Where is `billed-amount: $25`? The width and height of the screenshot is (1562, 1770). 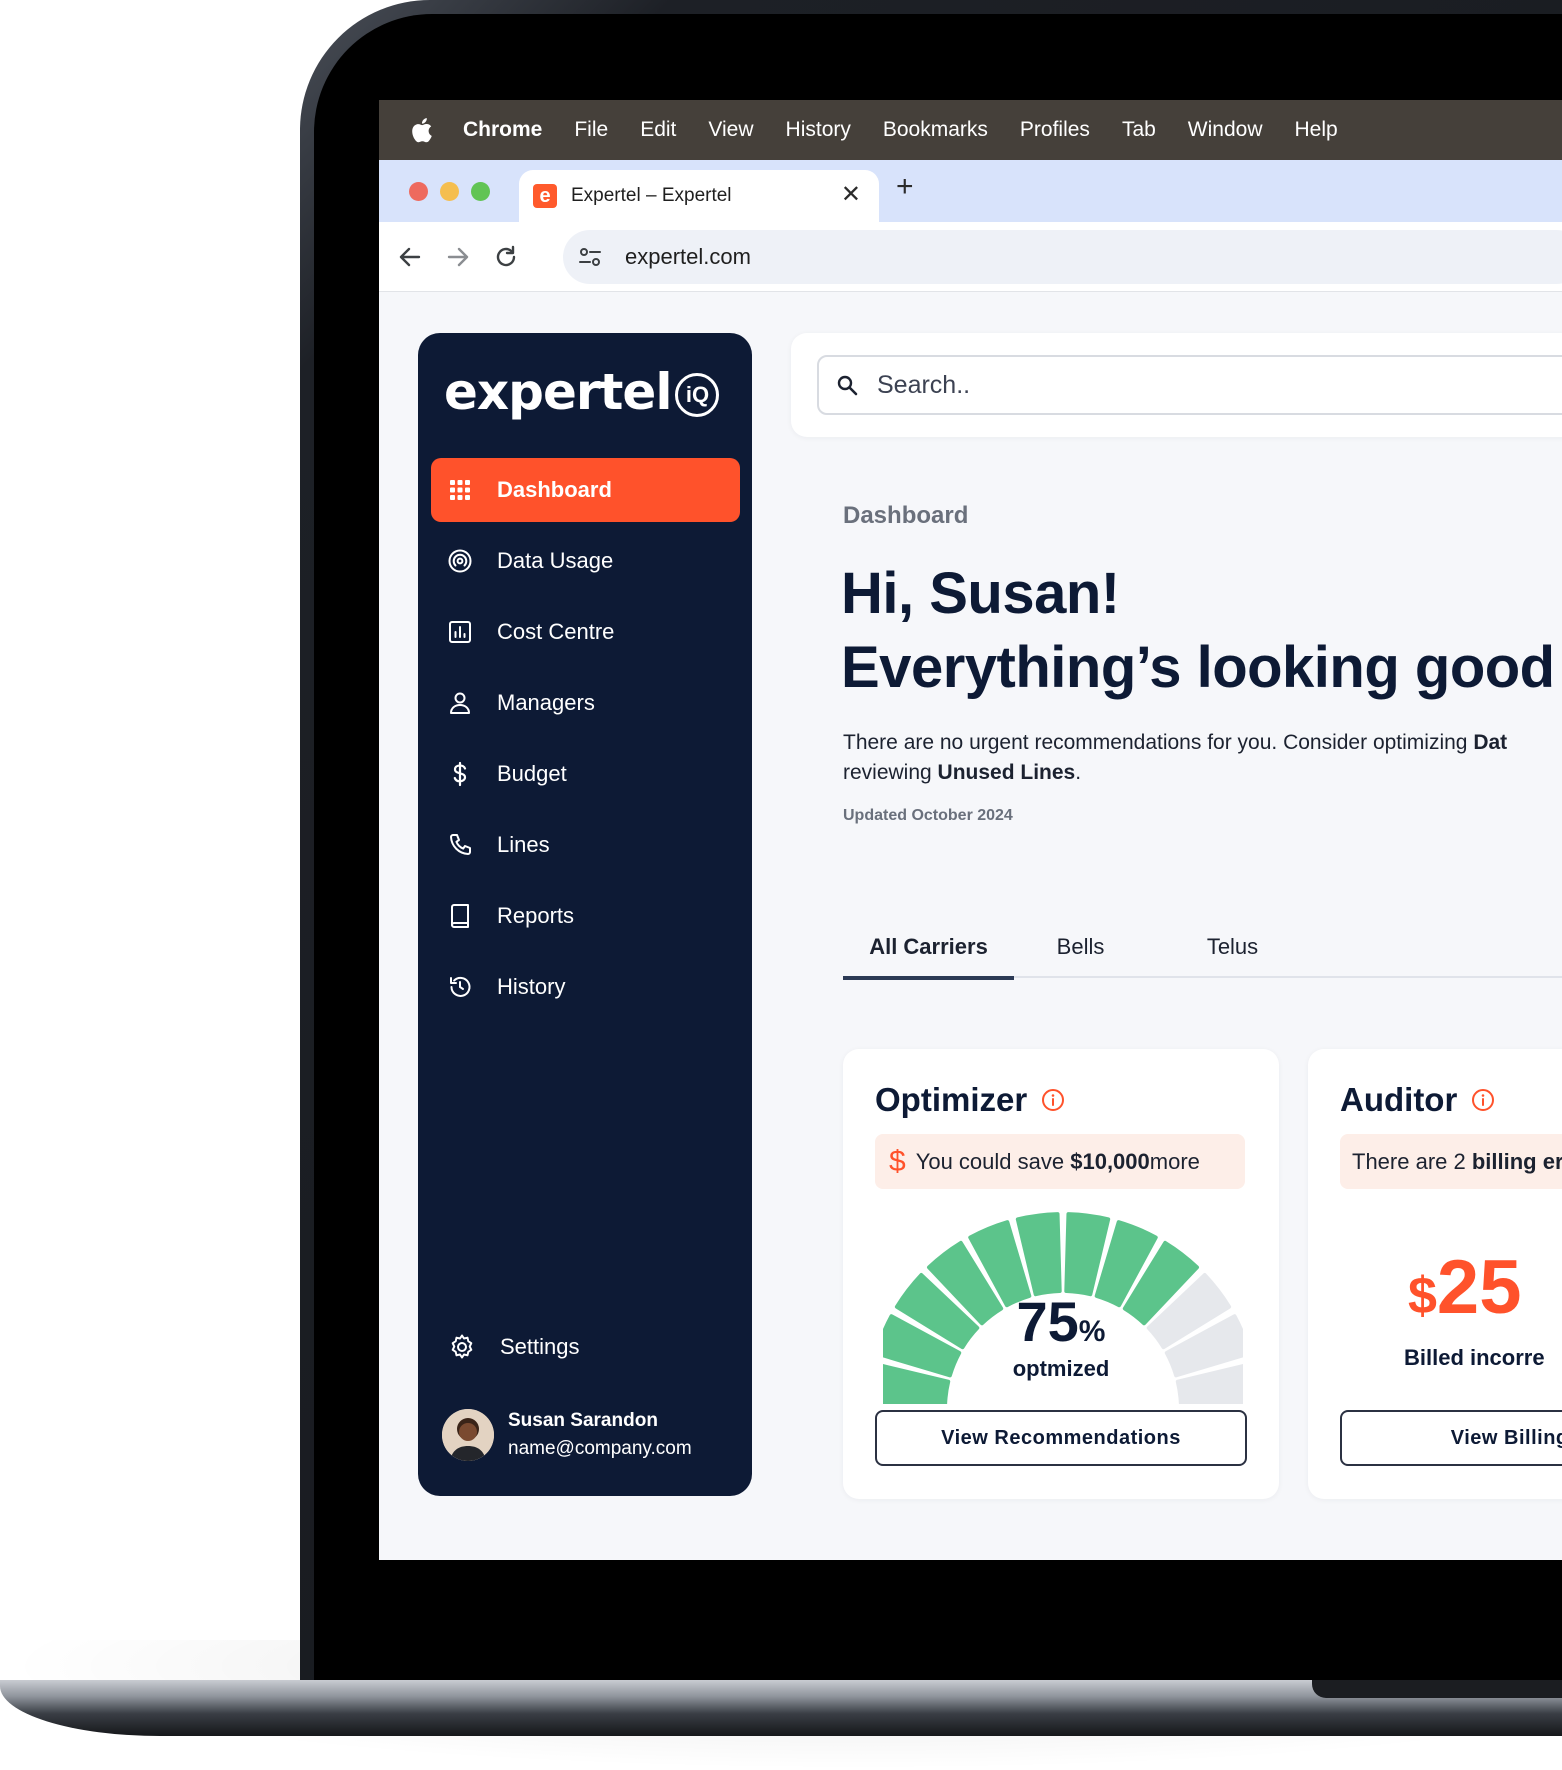
billed-amount: $25 is located at coordinates (1464, 1287).